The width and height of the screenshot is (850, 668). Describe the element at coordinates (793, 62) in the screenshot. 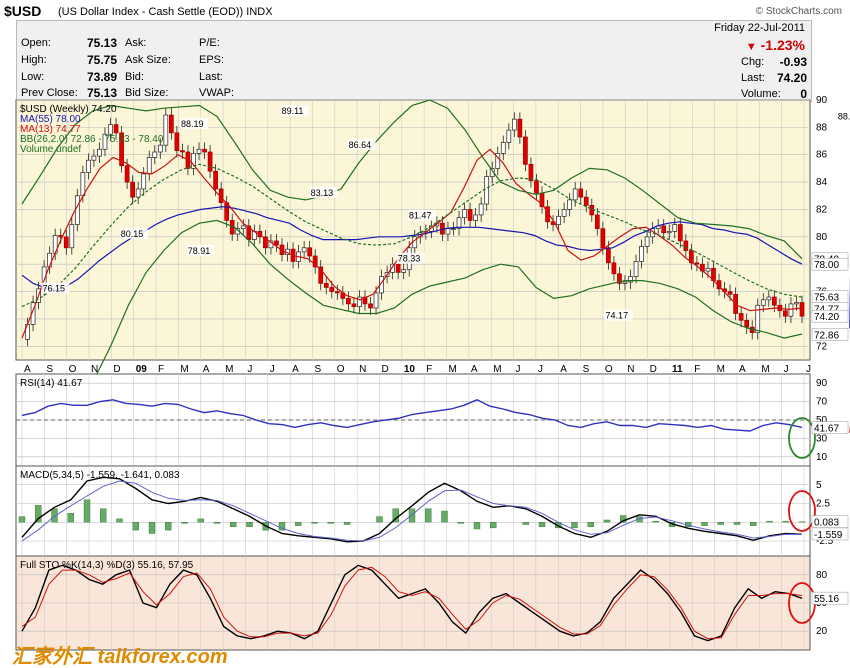

I see `chg-value: -0.93` at that location.